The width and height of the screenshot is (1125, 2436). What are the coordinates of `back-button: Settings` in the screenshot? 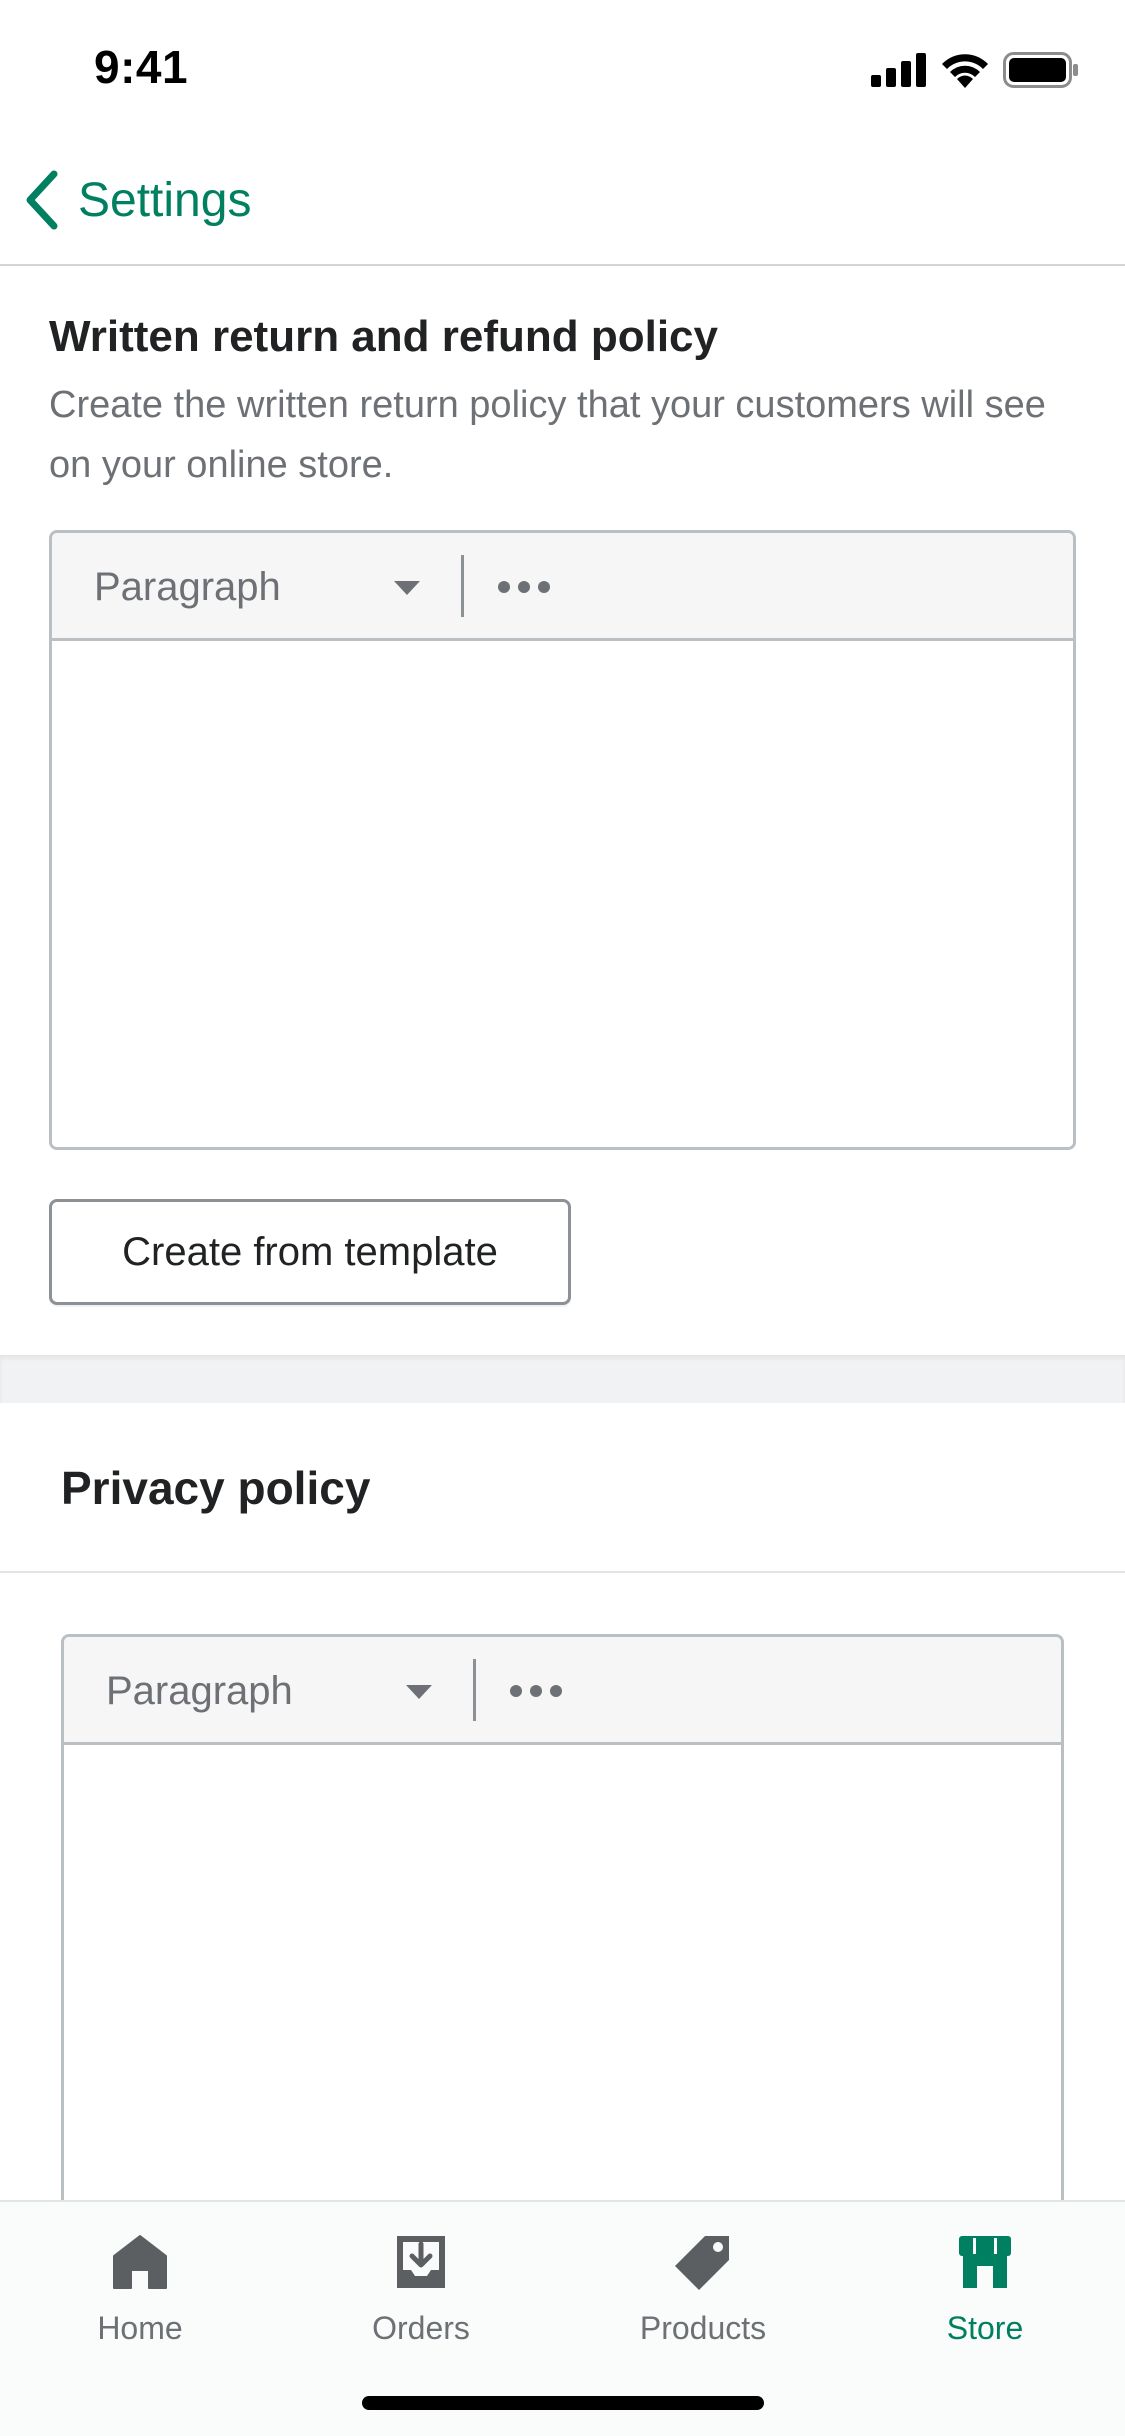 It's located at (136, 200).